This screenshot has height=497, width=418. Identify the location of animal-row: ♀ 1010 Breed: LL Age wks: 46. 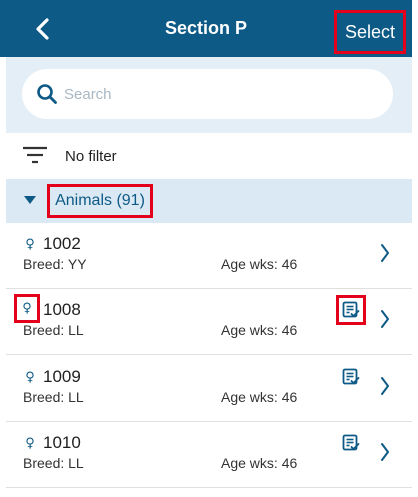
(209, 455).